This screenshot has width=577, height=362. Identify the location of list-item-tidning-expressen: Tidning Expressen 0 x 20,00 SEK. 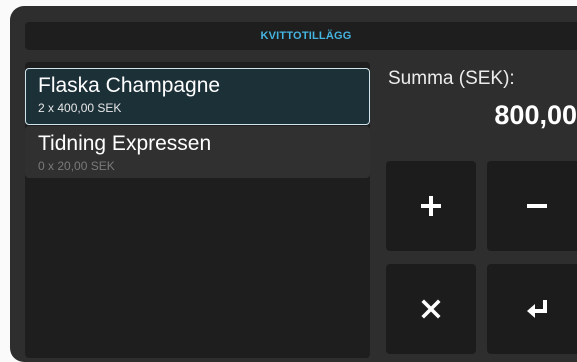
(197, 152).